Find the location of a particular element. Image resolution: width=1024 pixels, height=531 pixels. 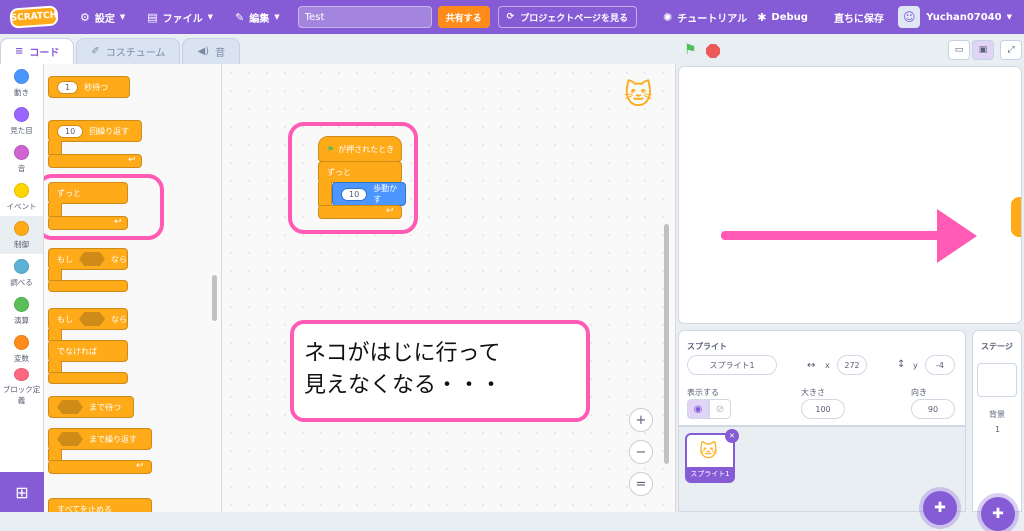

backdrop-label: 背景 is located at coordinates (997, 414).